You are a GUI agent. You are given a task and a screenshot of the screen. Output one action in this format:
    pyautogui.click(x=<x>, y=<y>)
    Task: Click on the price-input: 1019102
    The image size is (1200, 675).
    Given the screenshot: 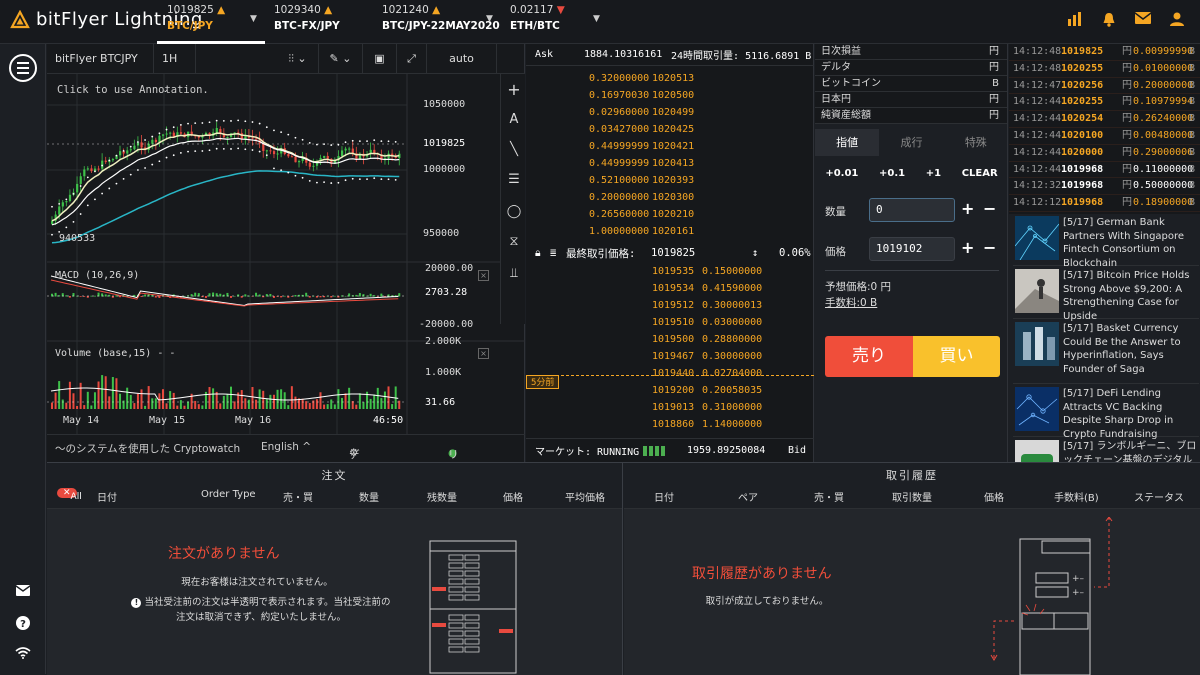 What is the action you would take?
    pyautogui.click(x=912, y=249)
    